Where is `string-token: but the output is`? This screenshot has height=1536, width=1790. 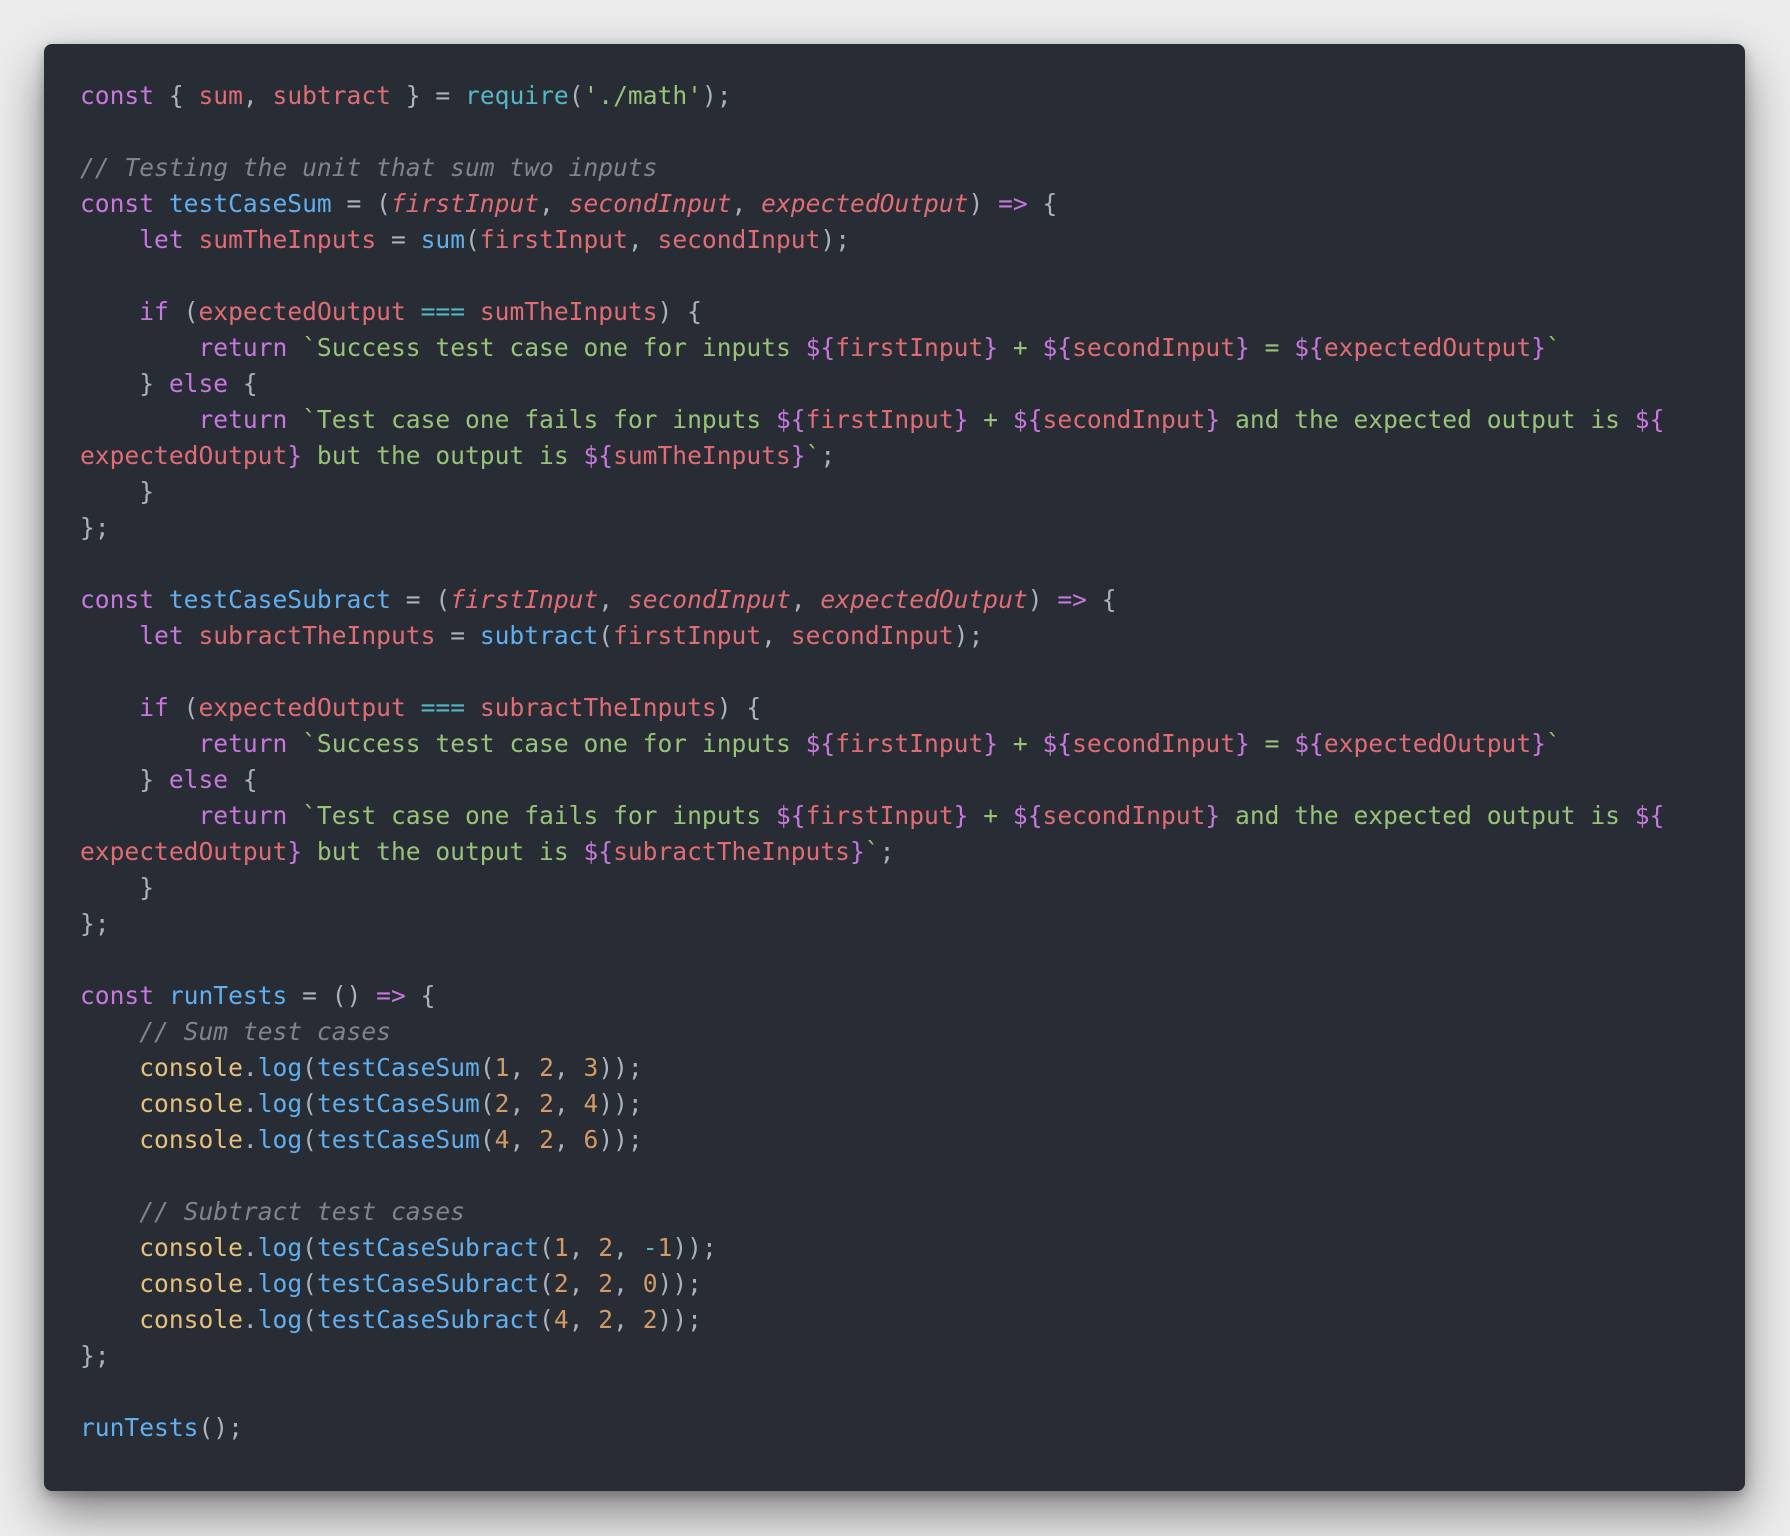 string-token: but the output is is located at coordinates (443, 455).